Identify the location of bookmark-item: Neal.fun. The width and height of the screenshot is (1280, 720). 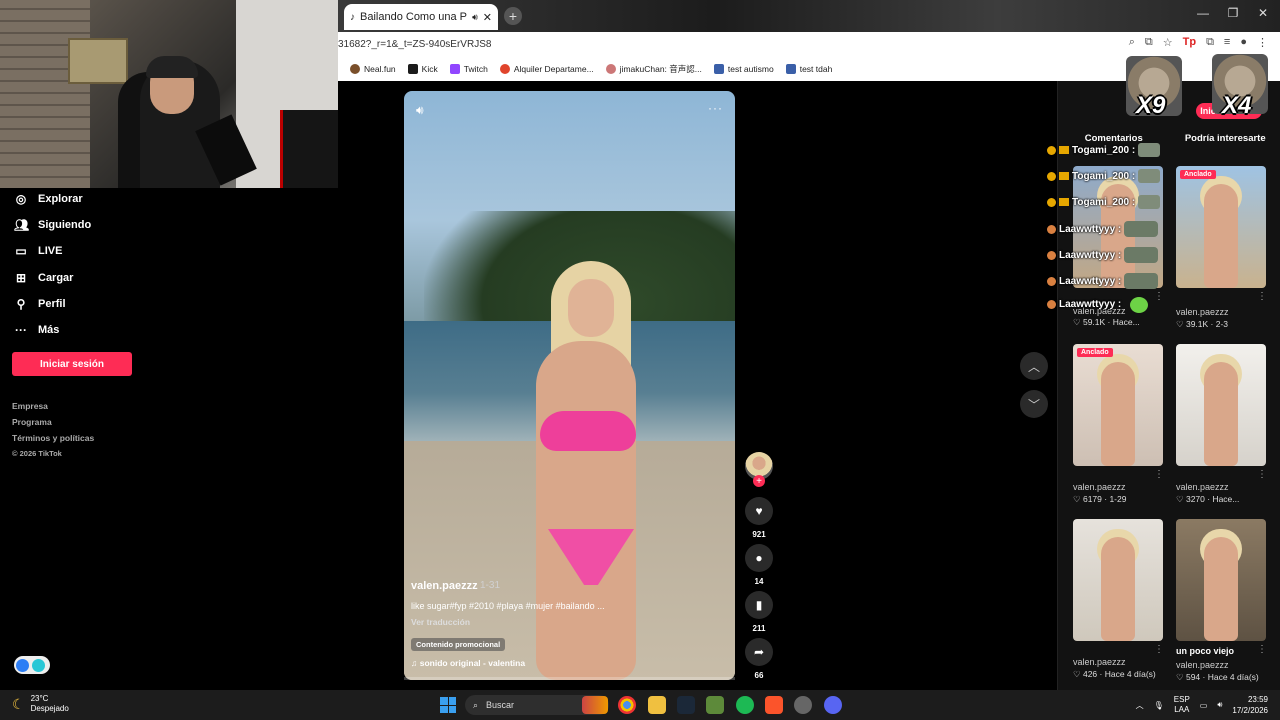
(373, 68).